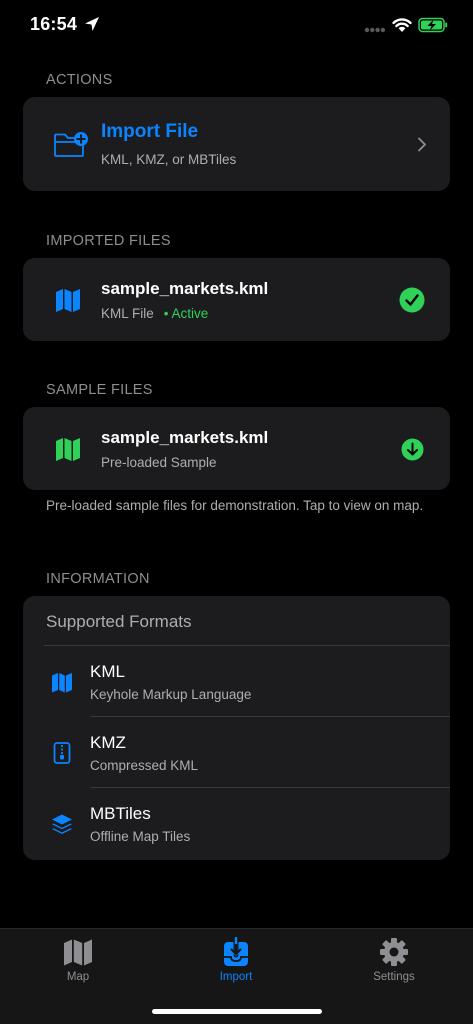  I want to click on zip-file-icon, so click(62, 753).